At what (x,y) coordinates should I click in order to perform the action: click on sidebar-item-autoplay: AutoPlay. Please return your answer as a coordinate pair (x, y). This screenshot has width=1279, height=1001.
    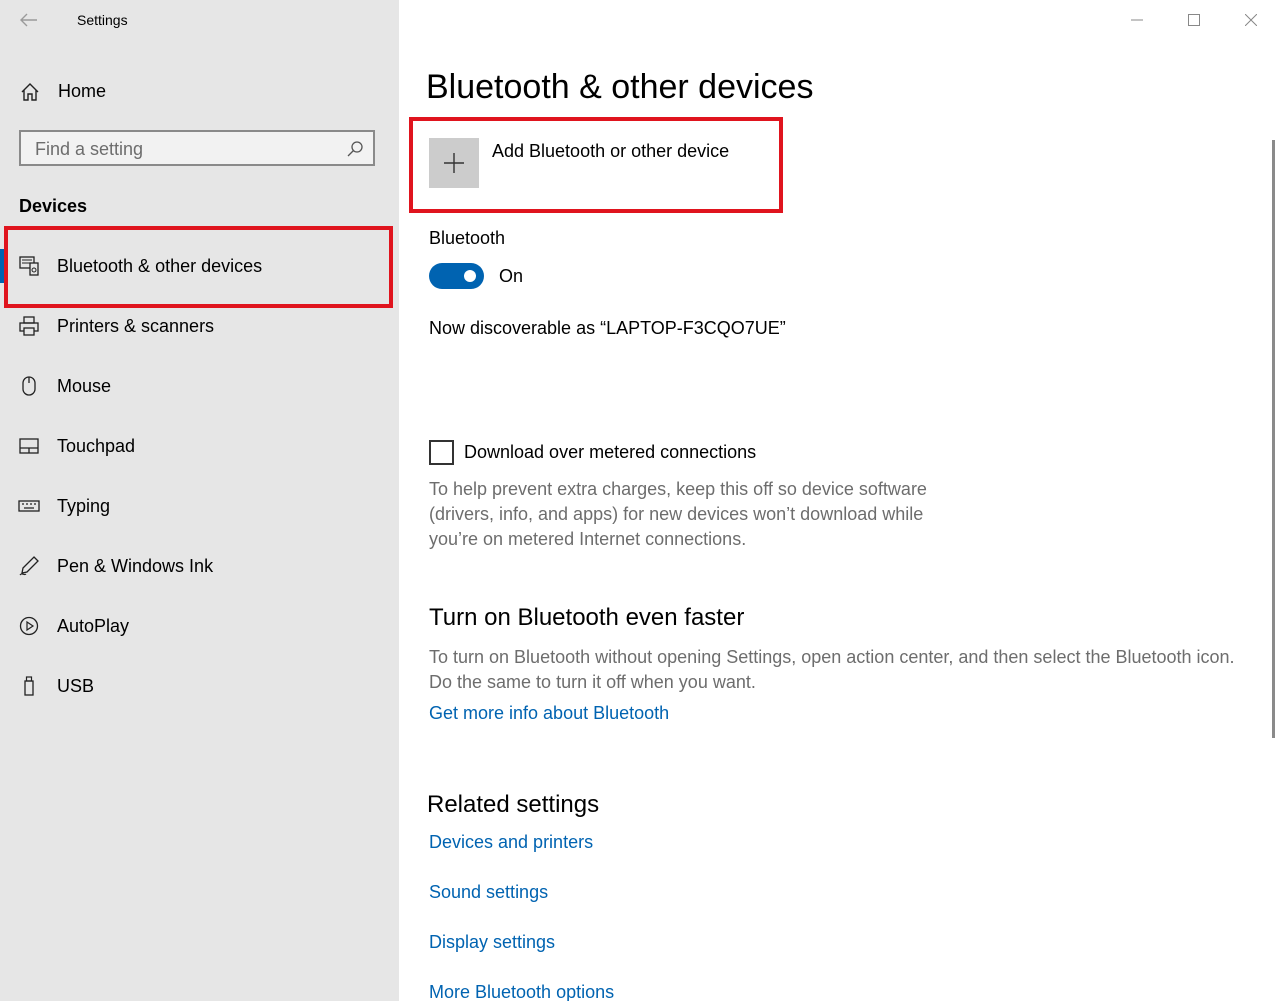
    Looking at the image, I should click on (199, 626).